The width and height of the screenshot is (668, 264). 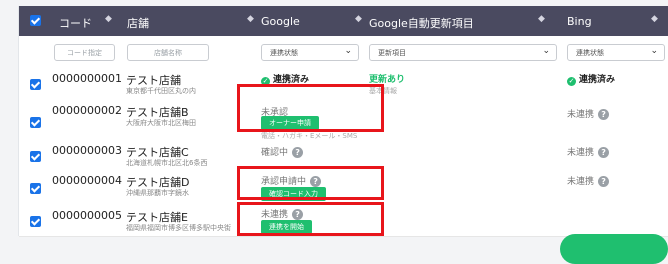 I want to click on header-store: 店舗, so click(x=138, y=23).